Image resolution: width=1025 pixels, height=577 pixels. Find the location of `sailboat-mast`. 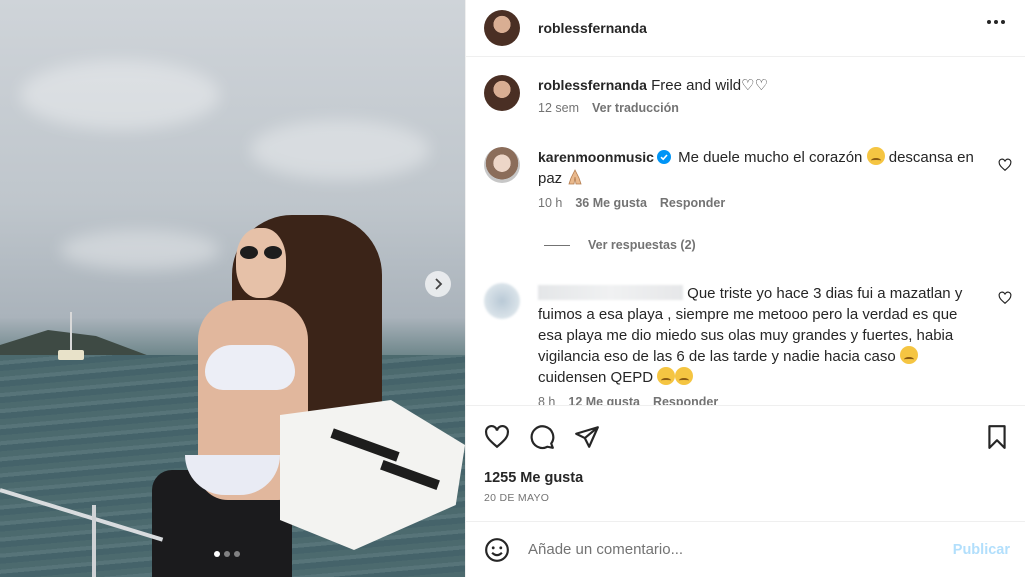

sailboat-mast is located at coordinates (71, 332).